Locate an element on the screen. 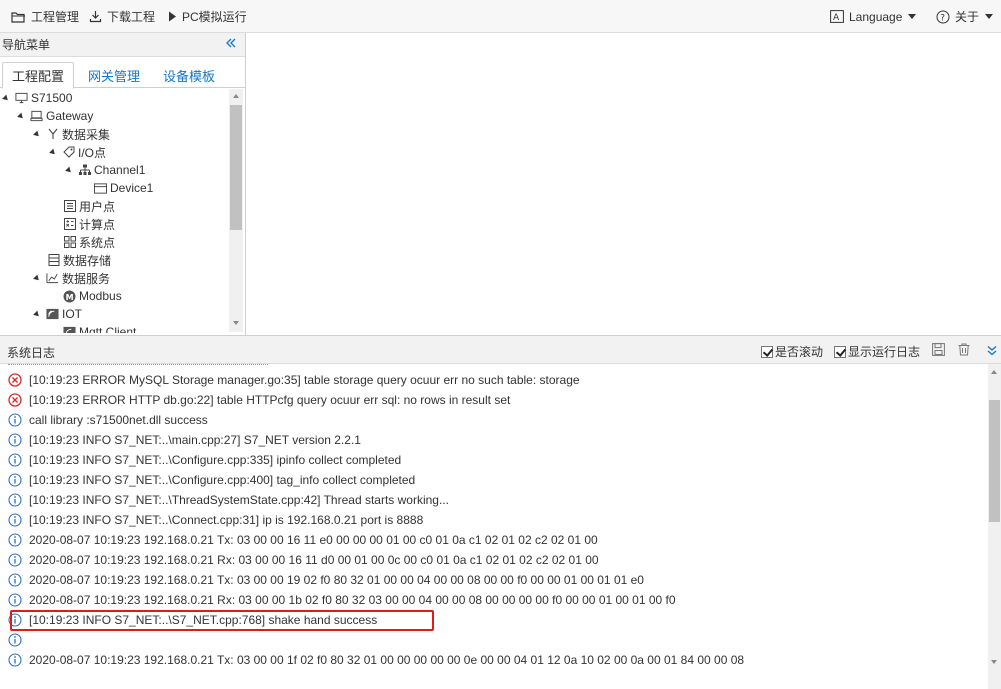  project-manage-button: 工程管理 is located at coordinates (45, 16).